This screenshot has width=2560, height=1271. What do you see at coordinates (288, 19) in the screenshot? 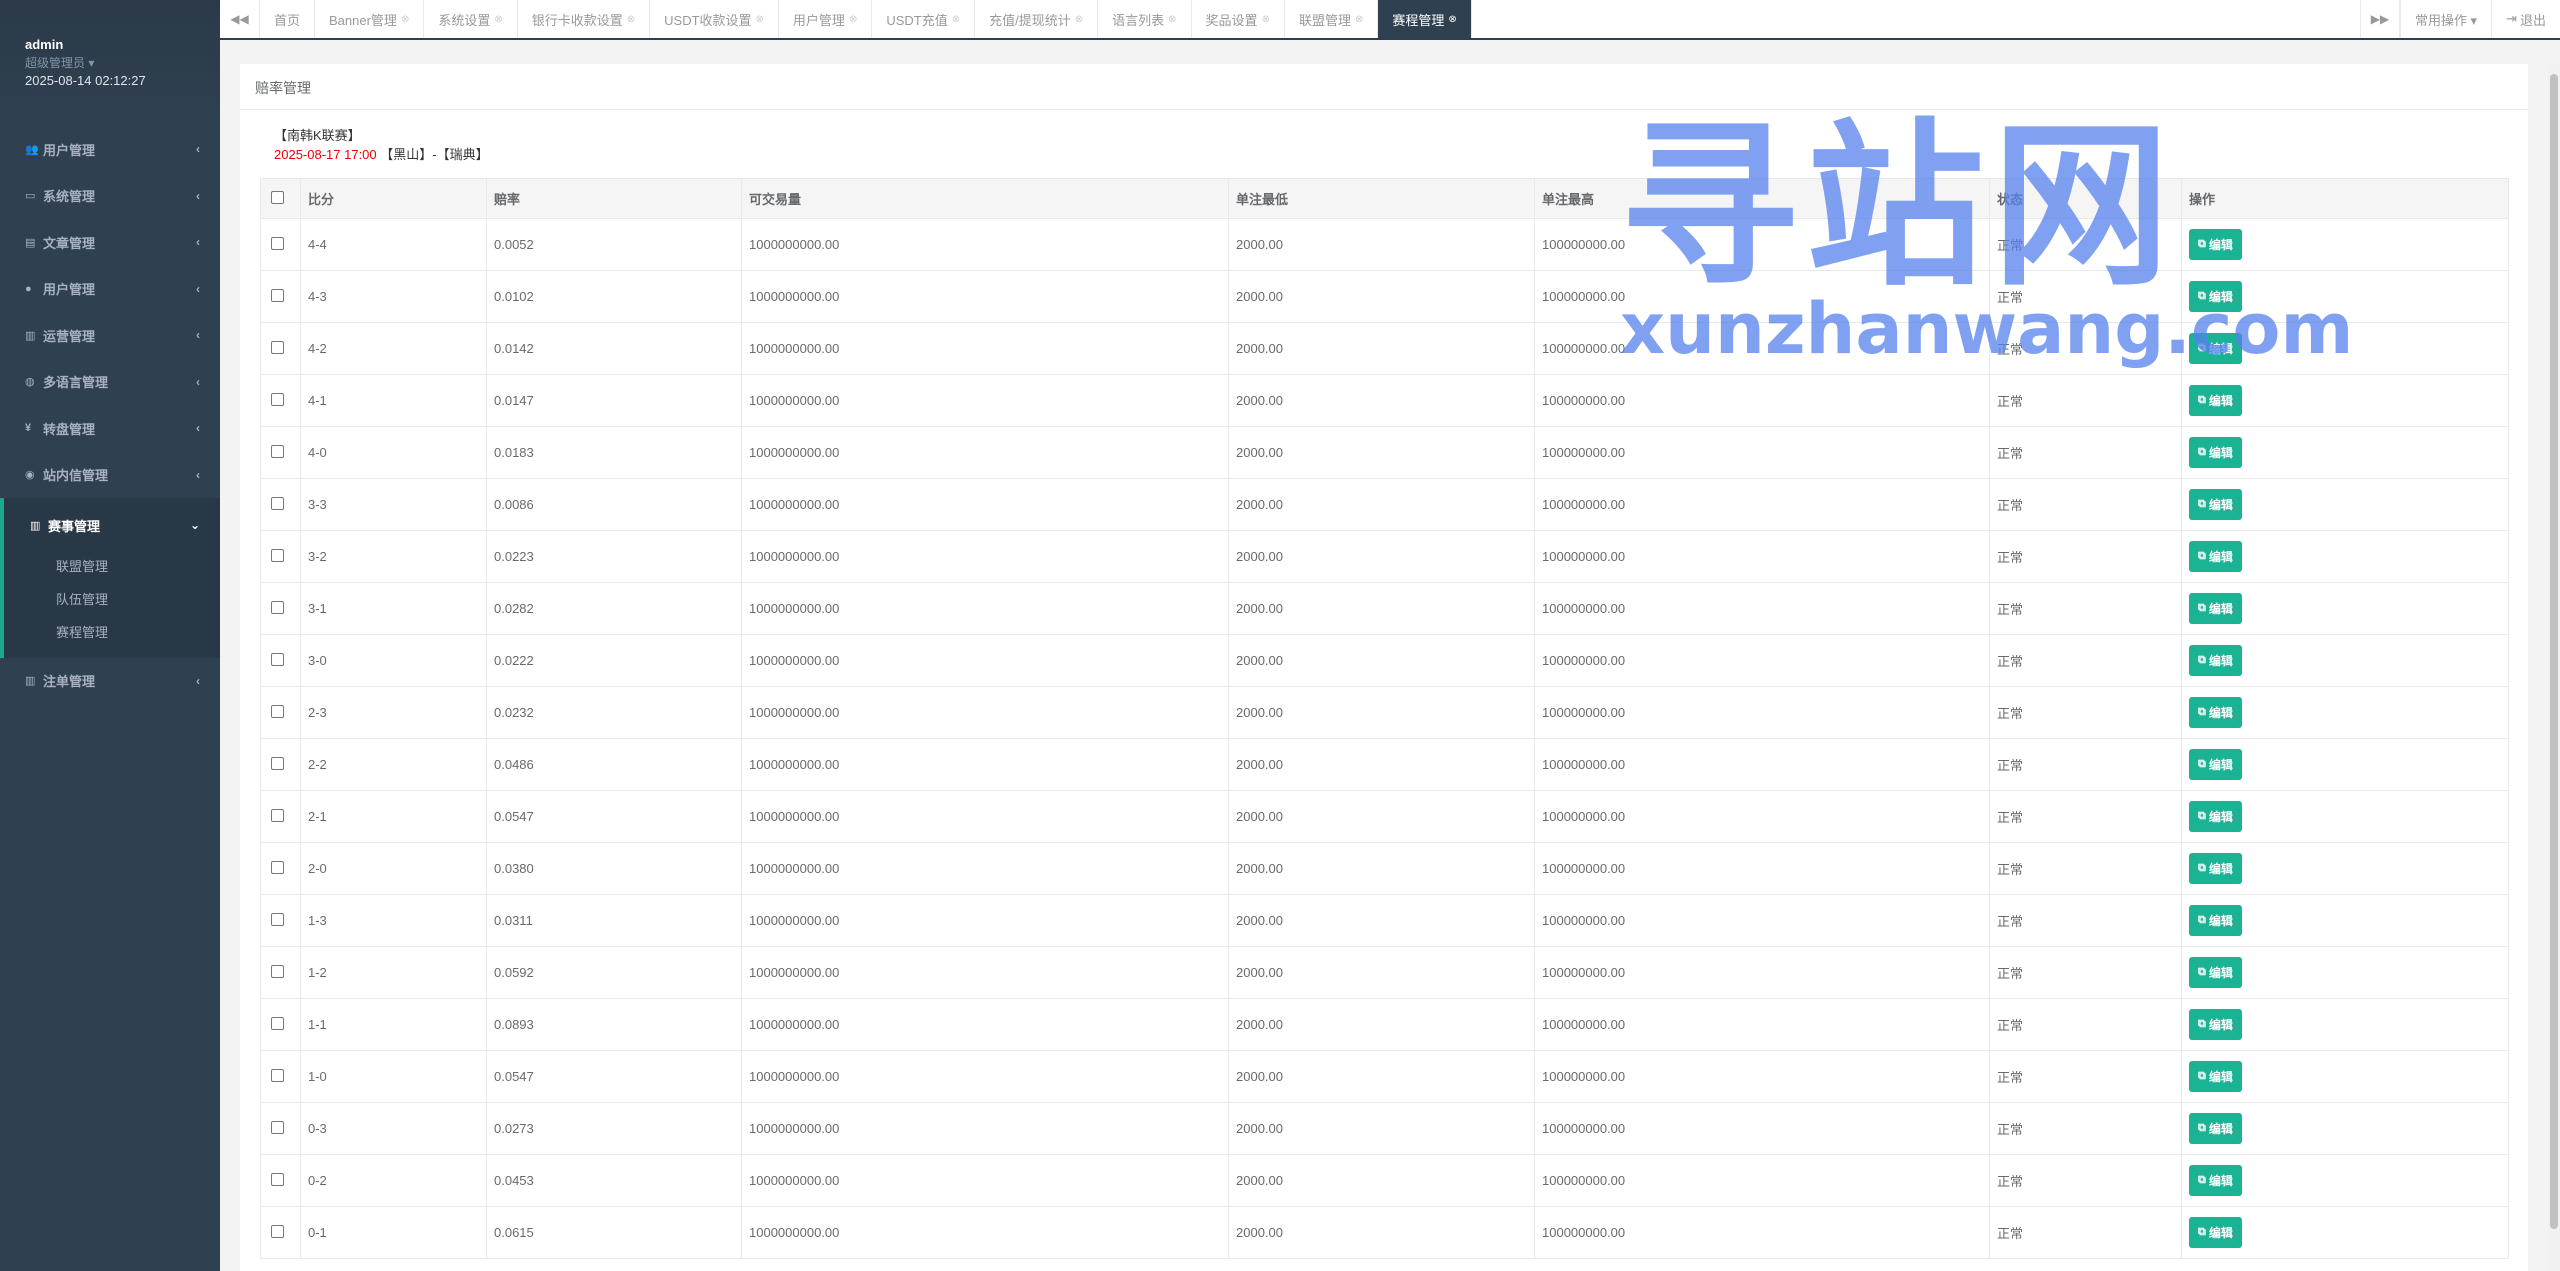
I see `tab-0: 首页` at bounding box center [288, 19].